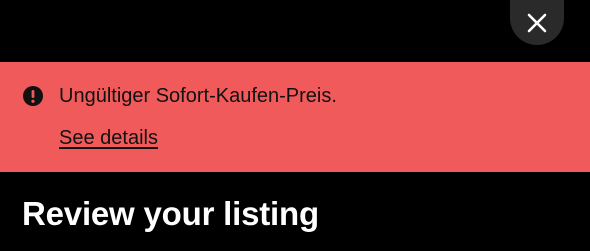 The height and width of the screenshot is (251, 590). Describe the element at coordinates (33, 96) in the screenshot. I see `alert-circle-icon` at that location.